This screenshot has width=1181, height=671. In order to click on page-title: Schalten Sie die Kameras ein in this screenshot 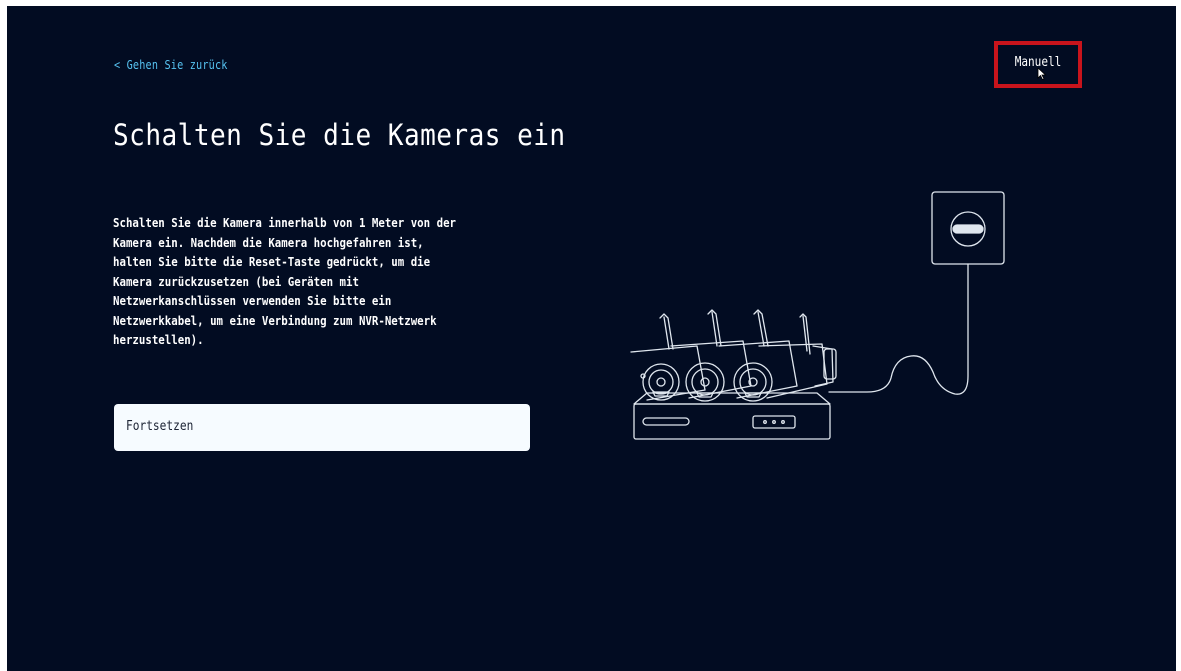, I will do `click(339, 135)`.